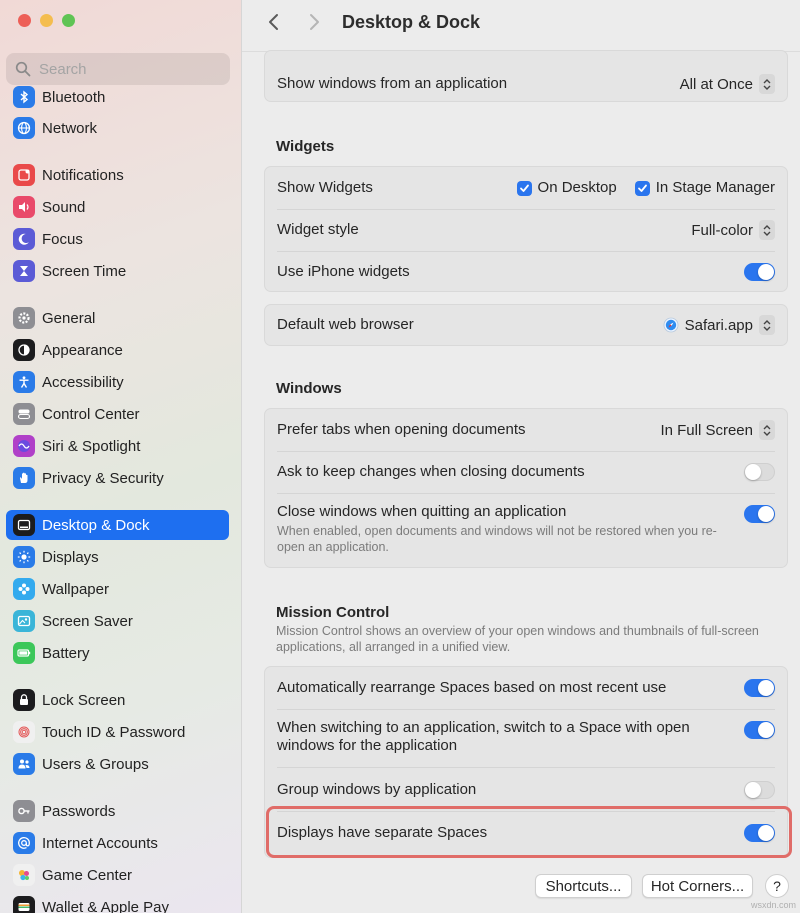 The image size is (800, 913). Describe the element at coordinates (117, 207) in the screenshot. I see `sidebar-item-sound: Sound` at that location.